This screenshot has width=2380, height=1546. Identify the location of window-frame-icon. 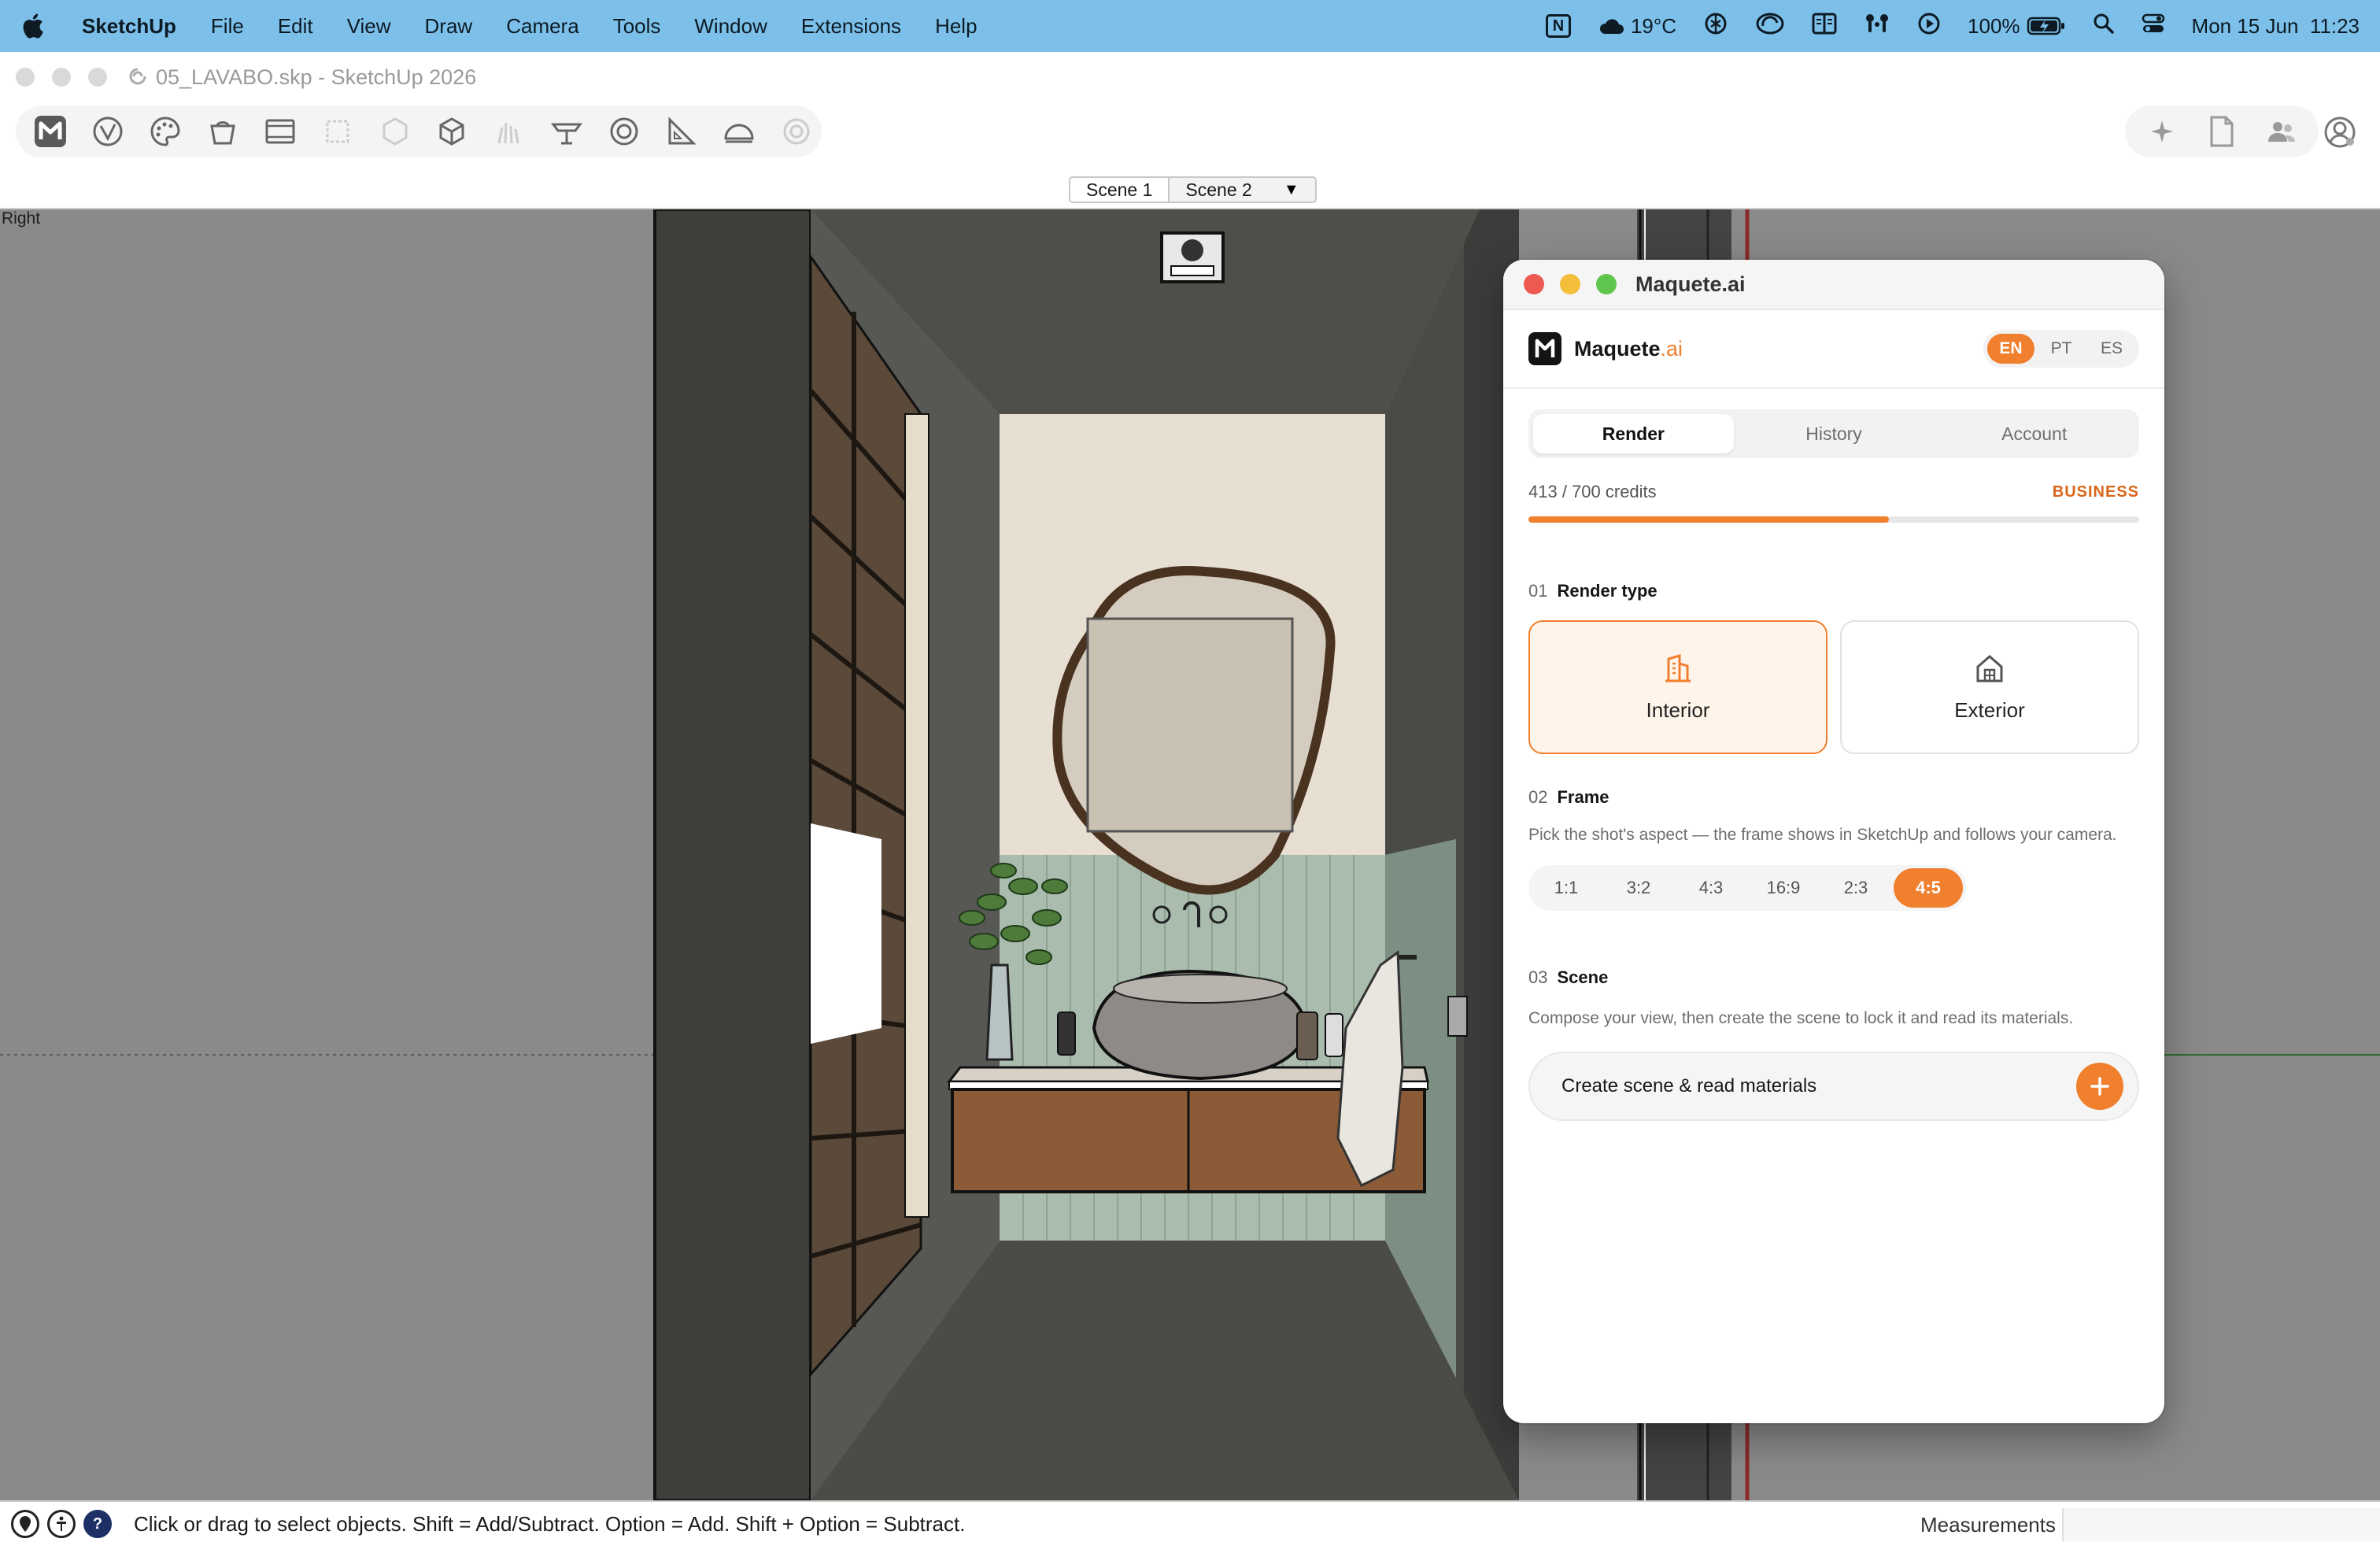
(279, 131).